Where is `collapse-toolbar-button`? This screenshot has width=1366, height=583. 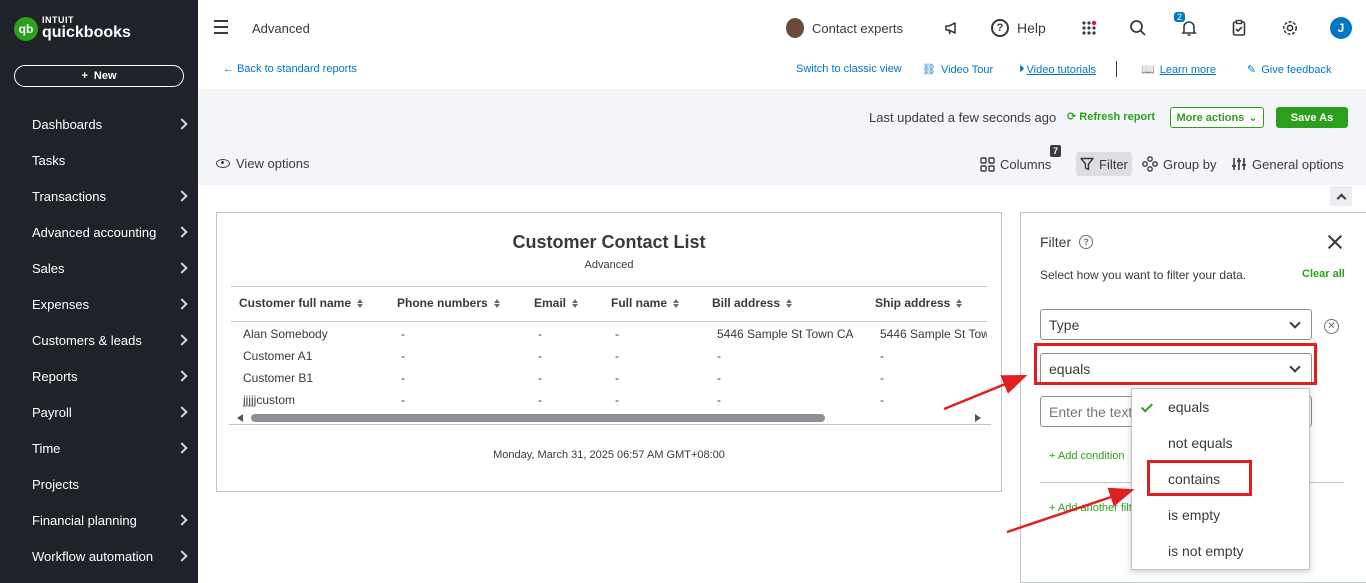 collapse-toolbar-button is located at coordinates (1341, 196).